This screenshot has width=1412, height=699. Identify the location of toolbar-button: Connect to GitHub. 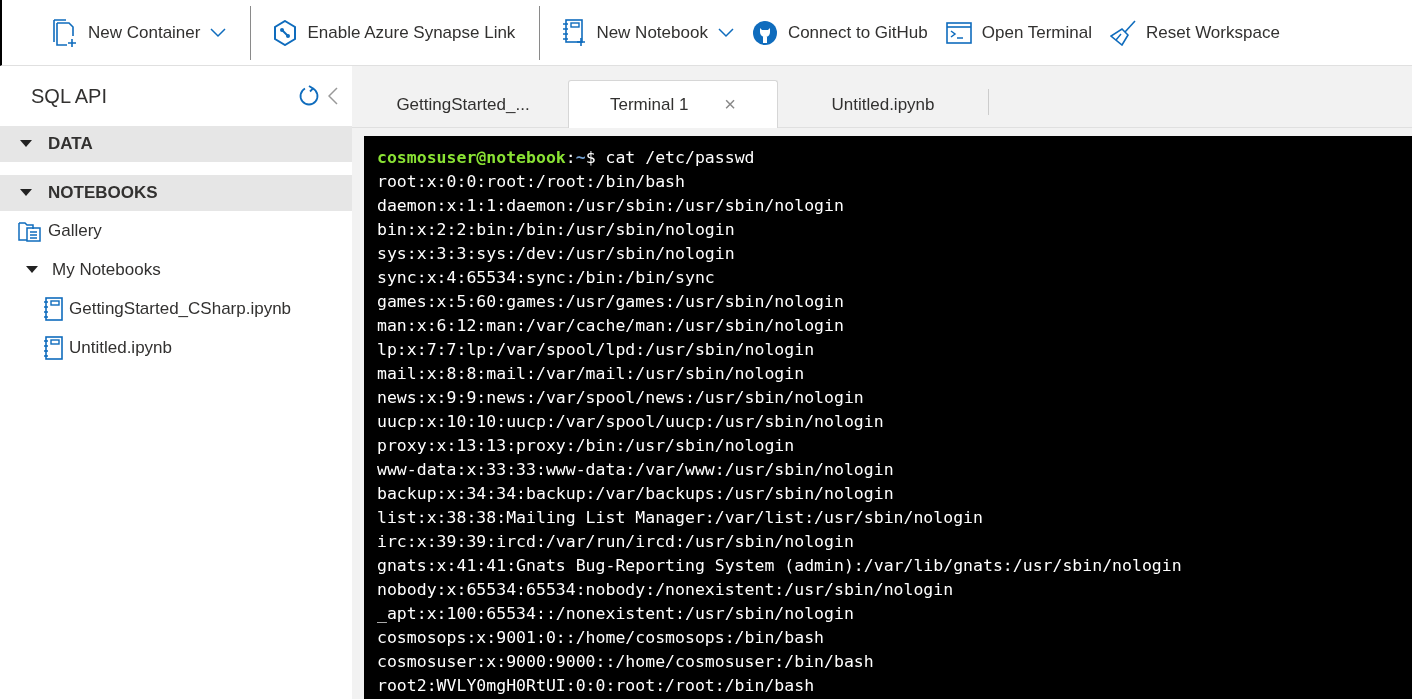
(841, 32).